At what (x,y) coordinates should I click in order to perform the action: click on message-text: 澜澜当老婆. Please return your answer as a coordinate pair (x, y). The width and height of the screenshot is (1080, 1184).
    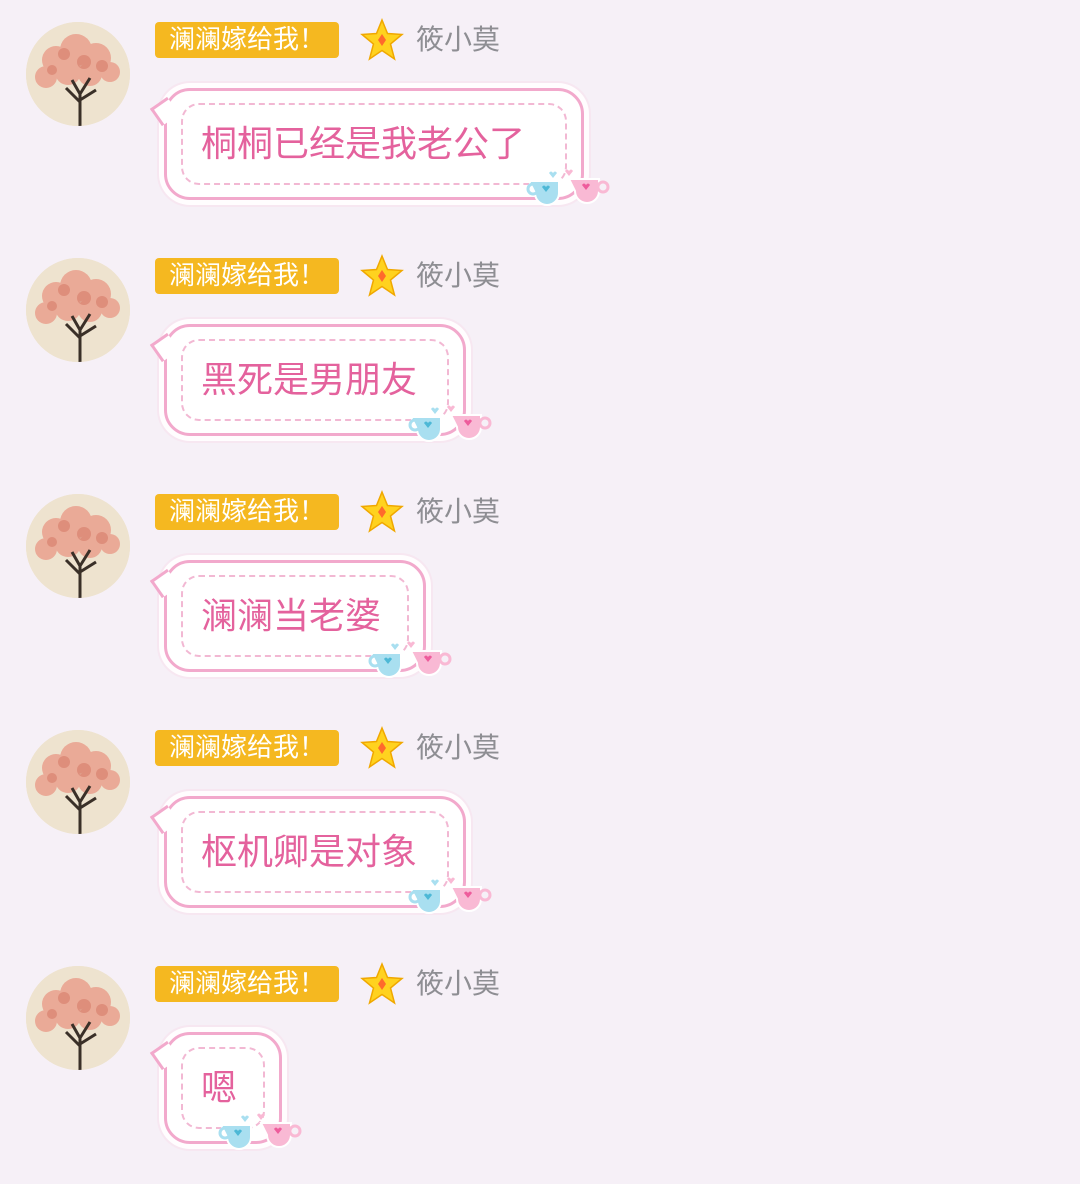
    Looking at the image, I should click on (291, 616).